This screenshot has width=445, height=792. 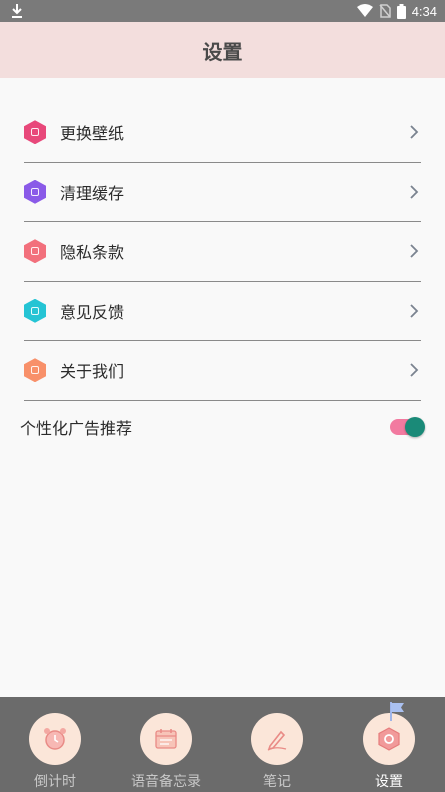 What do you see at coordinates (92, 253) in the screenshot?
I see `setting-label: 隐私条款` at bounding box center [92, 253].